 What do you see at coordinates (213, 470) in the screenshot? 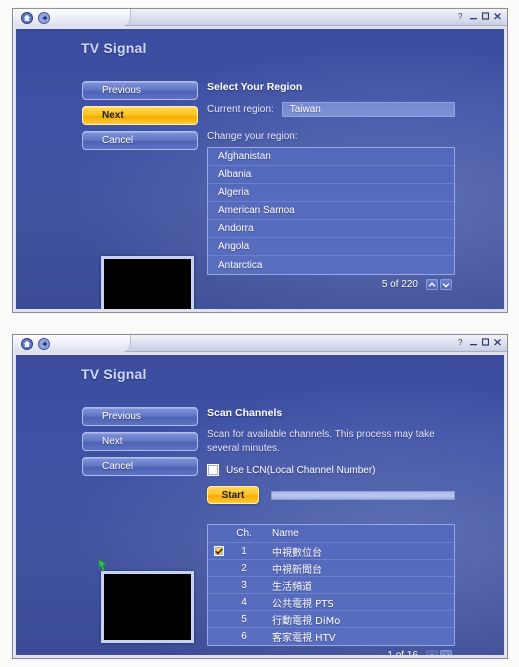
I see `lcn-checkbox` at bounding box center [213, 470].